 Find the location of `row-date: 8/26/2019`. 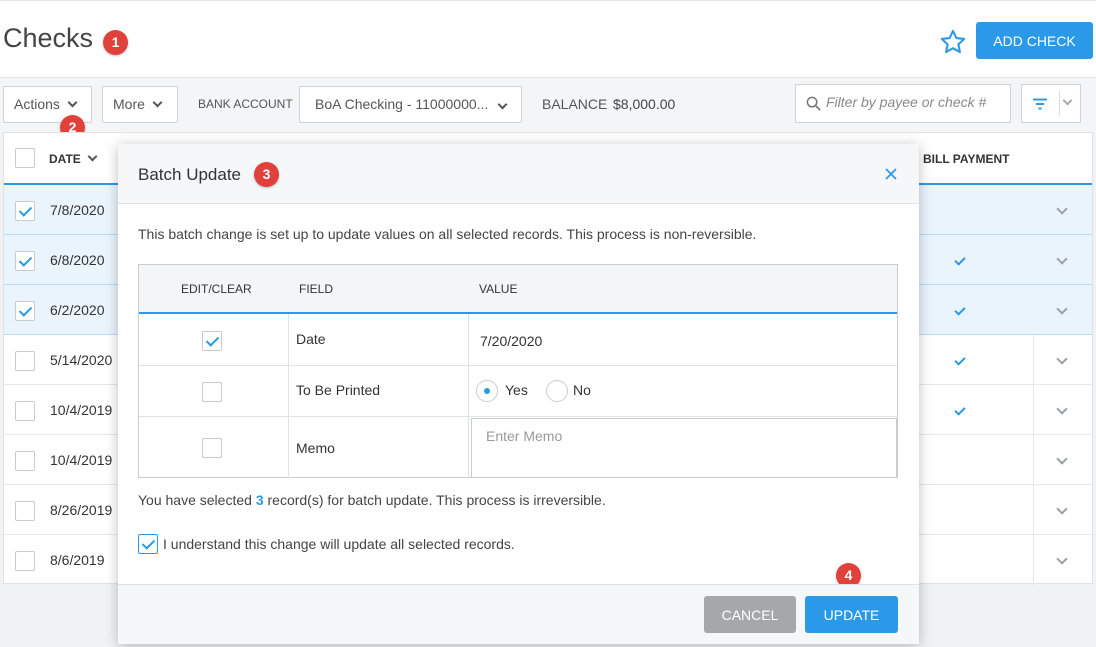

row-date: 8/26/2019 is located at coordinates (81, 510).